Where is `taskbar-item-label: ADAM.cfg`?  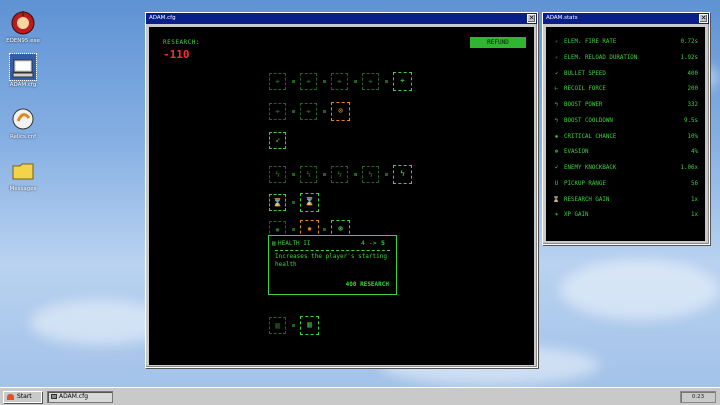
taskbar-item-label: ADAM.cfg is located at coordinates (74, 396).